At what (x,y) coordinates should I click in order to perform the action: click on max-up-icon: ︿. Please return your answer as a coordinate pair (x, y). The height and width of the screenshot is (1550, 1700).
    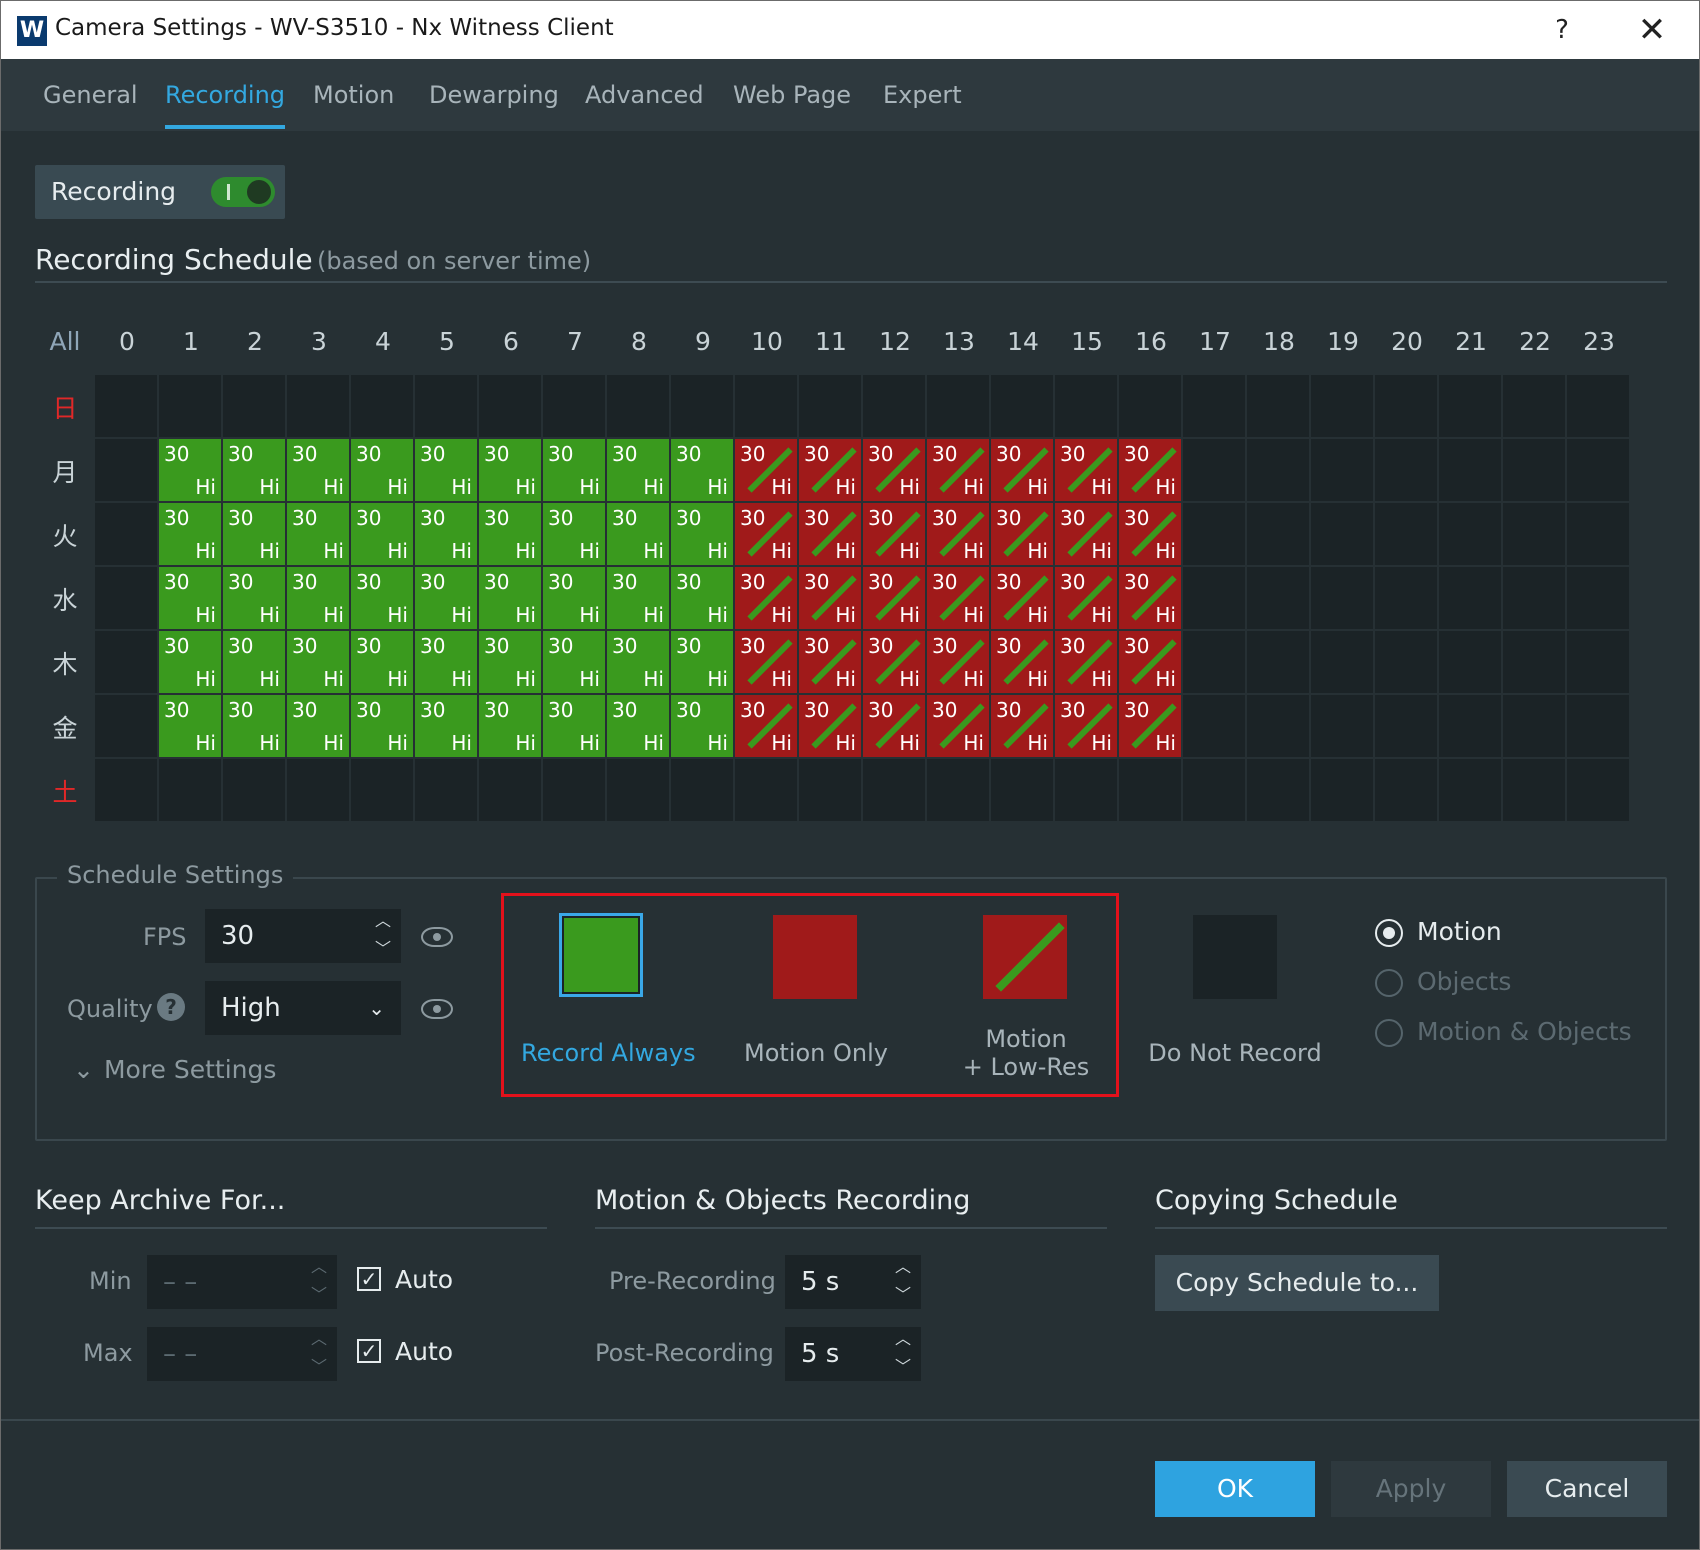
    Looking at the image, I should click on (319, 1339).